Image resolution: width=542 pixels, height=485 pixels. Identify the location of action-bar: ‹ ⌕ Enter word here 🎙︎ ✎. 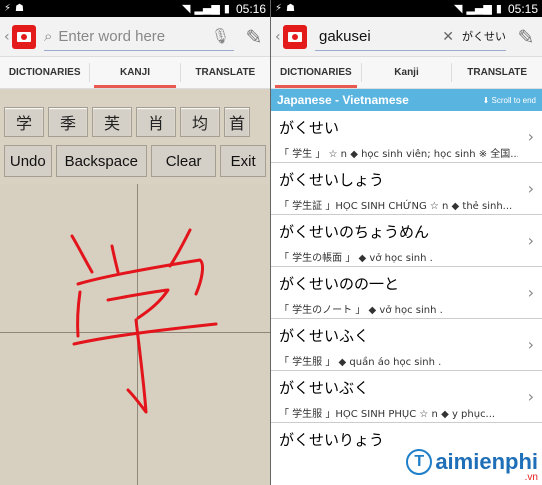
(135, 37).